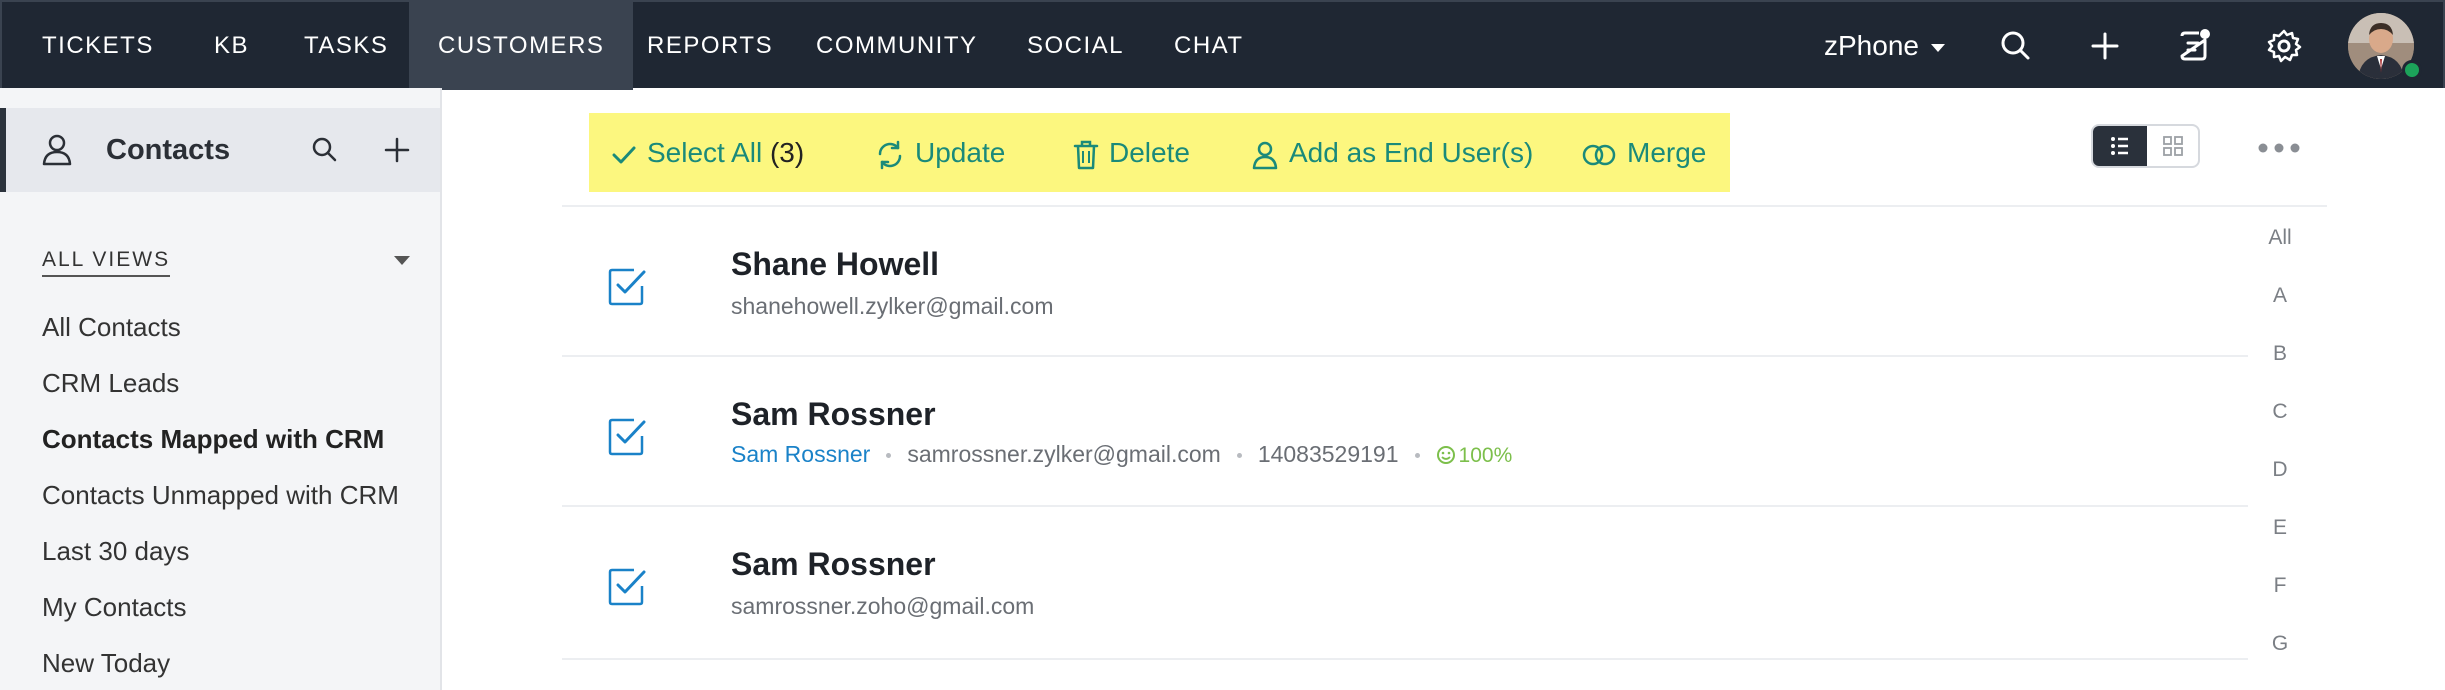  I want to click on update-label: Update, so click(960, 152).